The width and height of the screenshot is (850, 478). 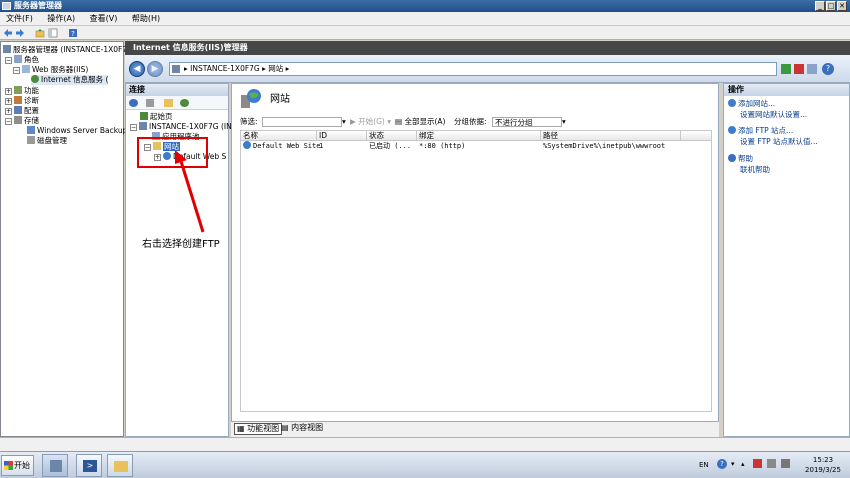 What do you see at coordinates (743, 464) in the screenshot?
I see `tray-arrow-icon: ▴` at bounding box center [743, 464].